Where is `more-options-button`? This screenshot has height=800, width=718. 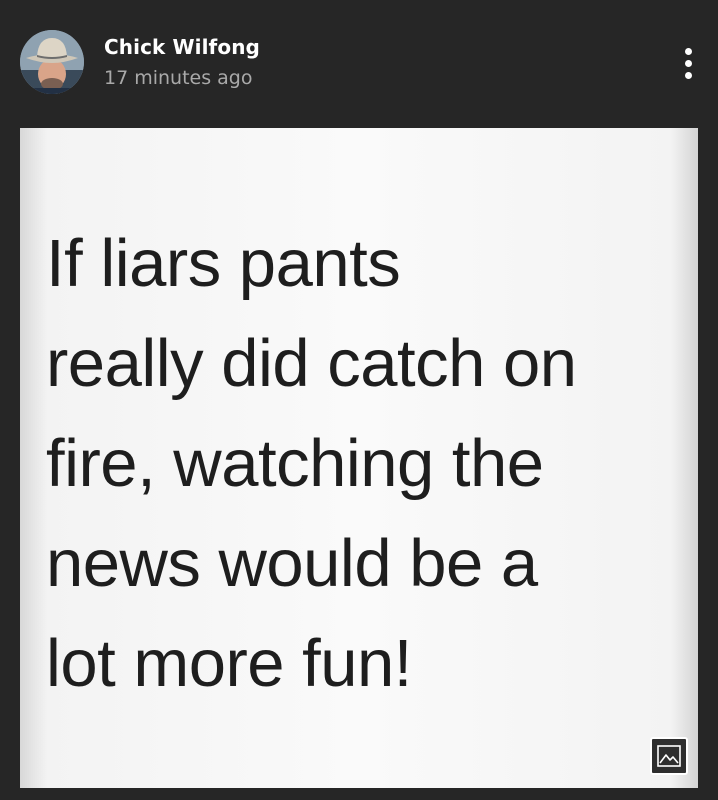 more-options-button is located at coordinates (689, 63).